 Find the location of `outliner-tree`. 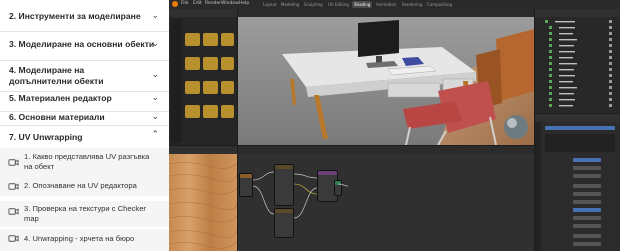

outliner-tree is located at coordinates (577, 65).